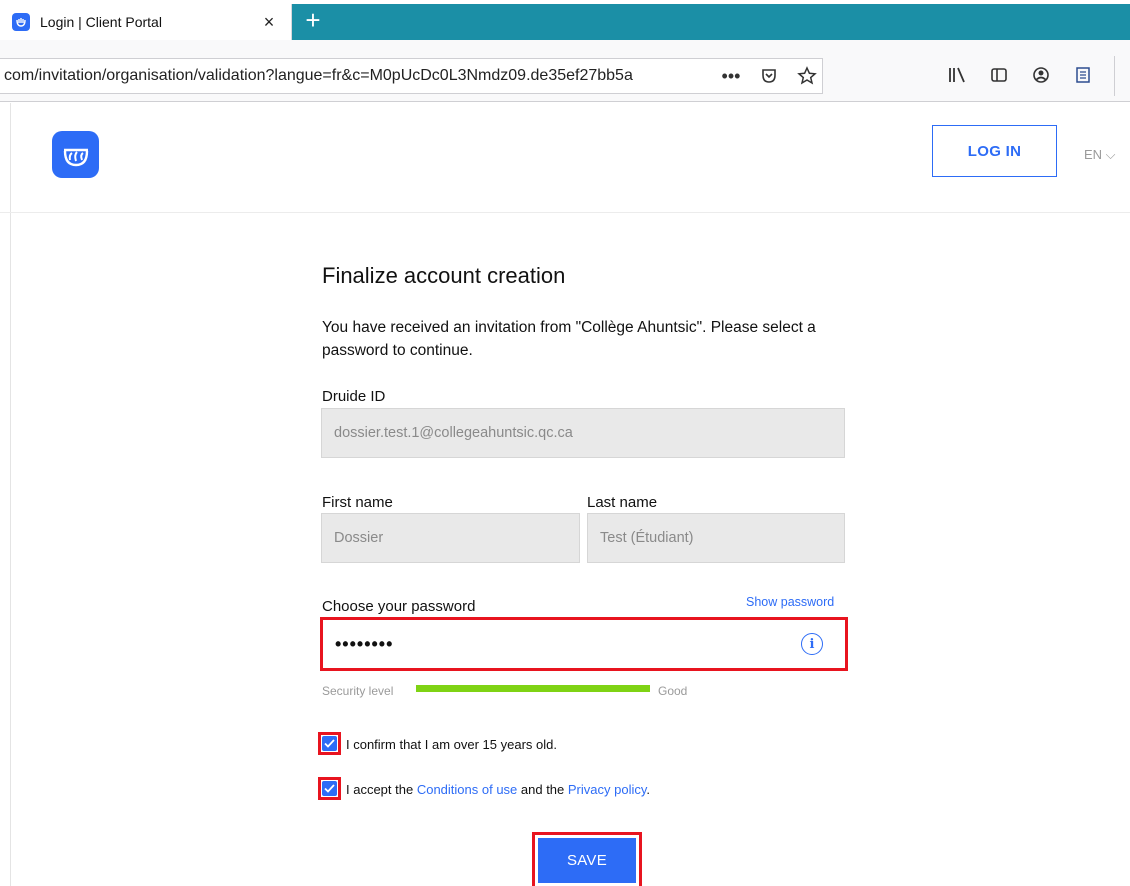  I want to click on library-icon, so click(957, 75).